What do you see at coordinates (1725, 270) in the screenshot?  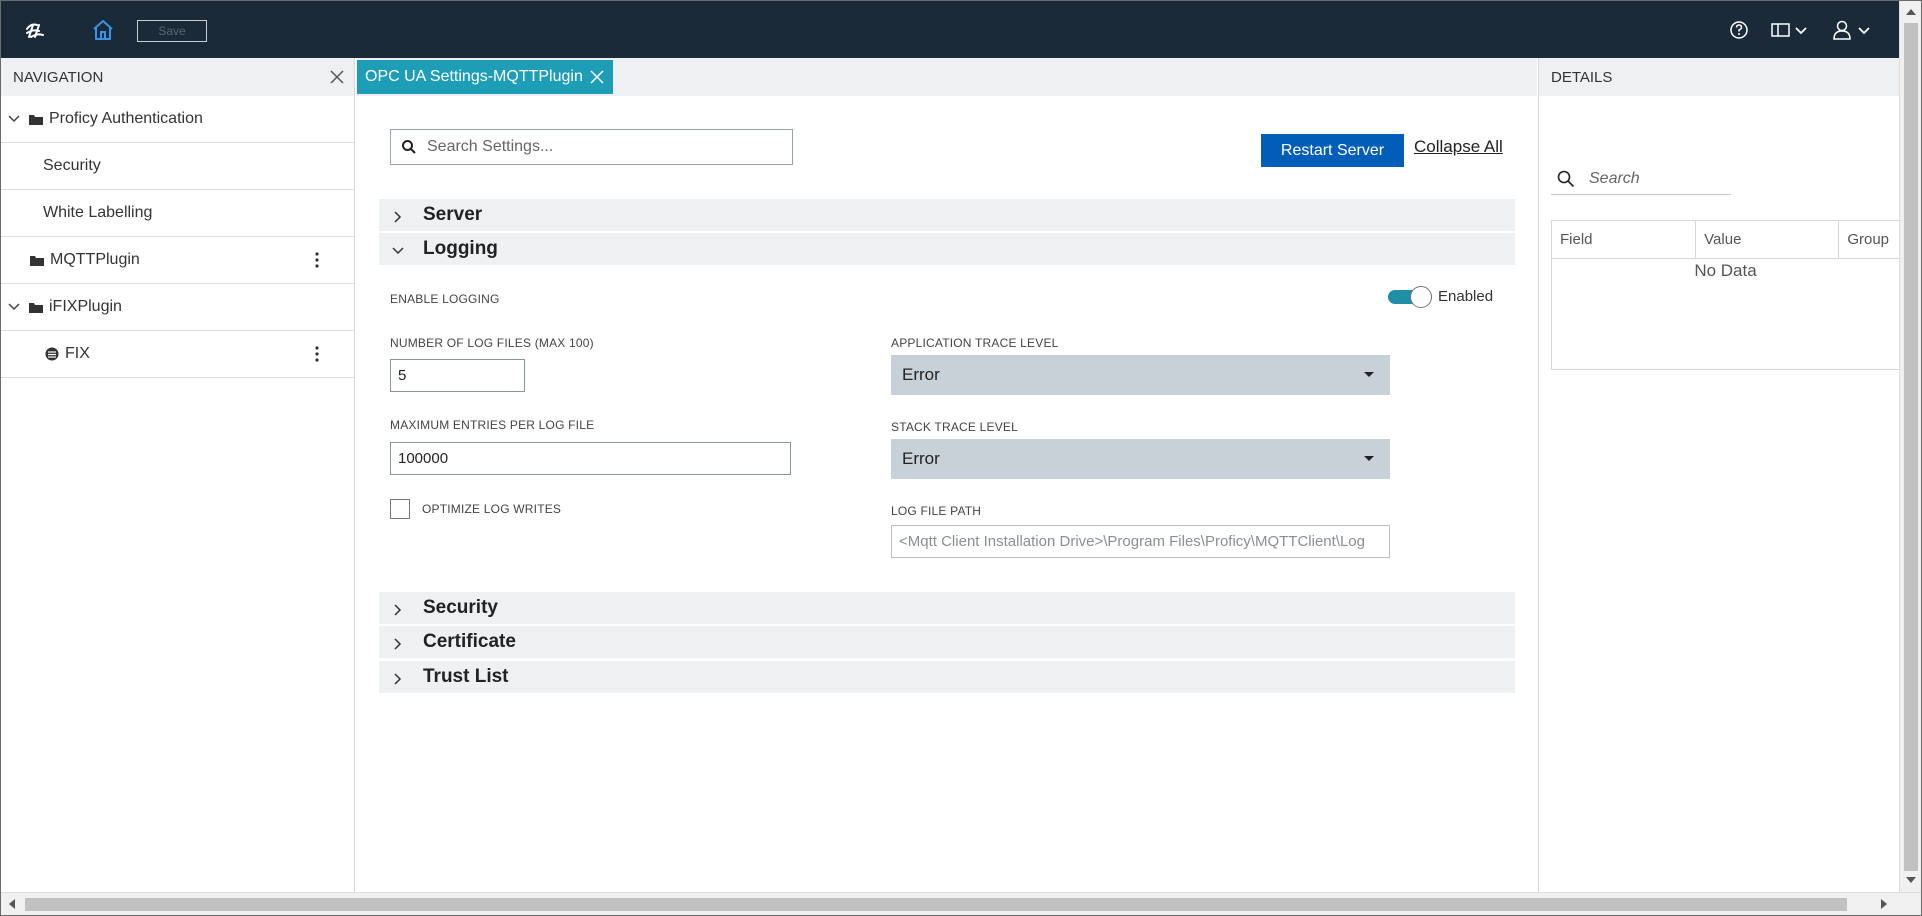 I see `no-data-message: No Data` at bounding box center [1725, 270].